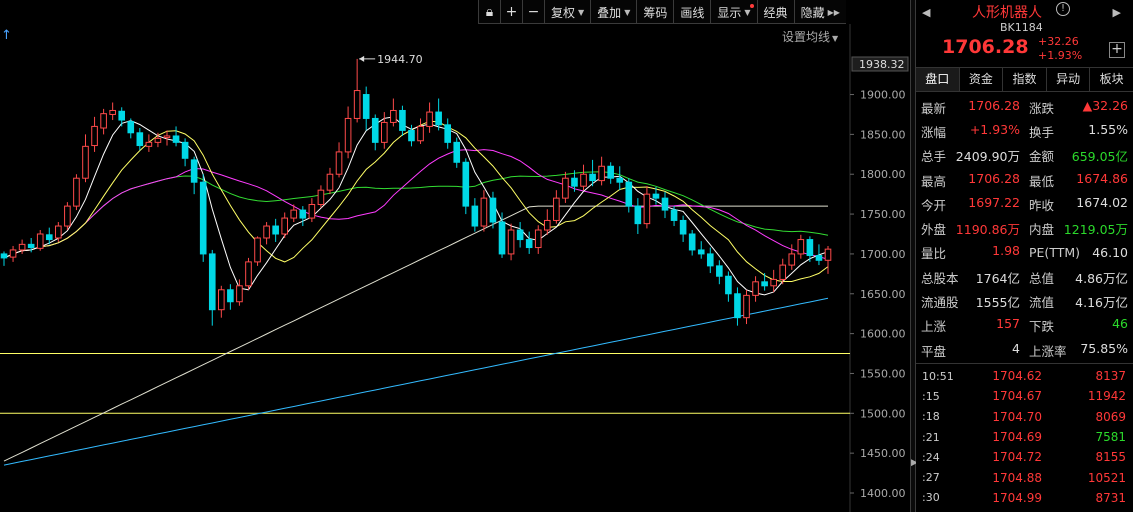 The width and height of the screenshot is (1133, 512). What do you see at coordinates (1101, 303) in the screenshot?
I see `quote-value: 4.16万亿` at bounding box center [1101, 303].